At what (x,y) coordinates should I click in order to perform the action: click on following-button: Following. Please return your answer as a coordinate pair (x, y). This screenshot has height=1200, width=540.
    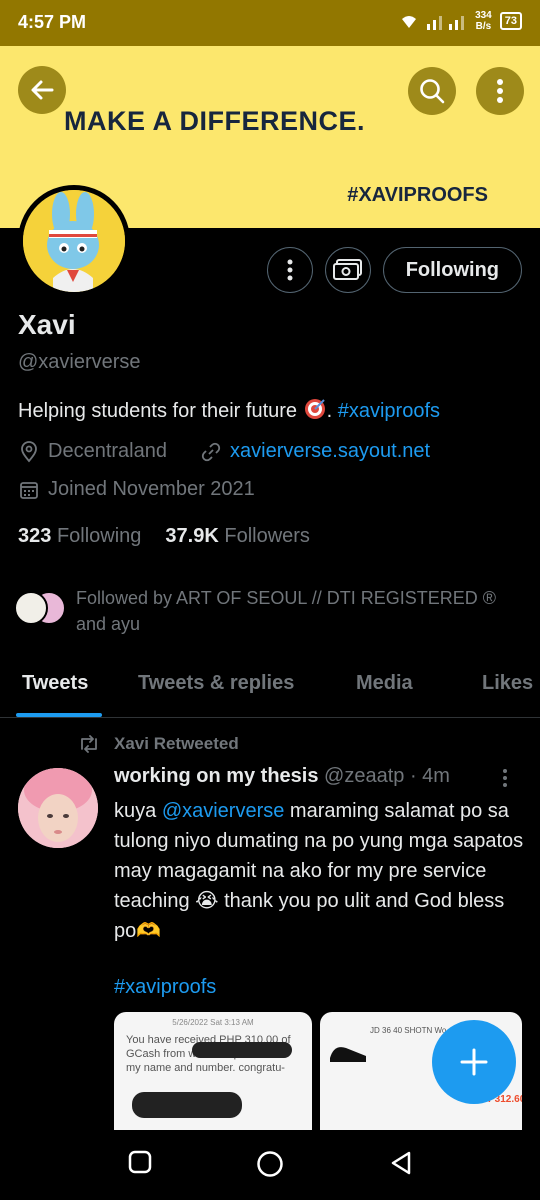
    Looking at the image, I should click on (452, 270).